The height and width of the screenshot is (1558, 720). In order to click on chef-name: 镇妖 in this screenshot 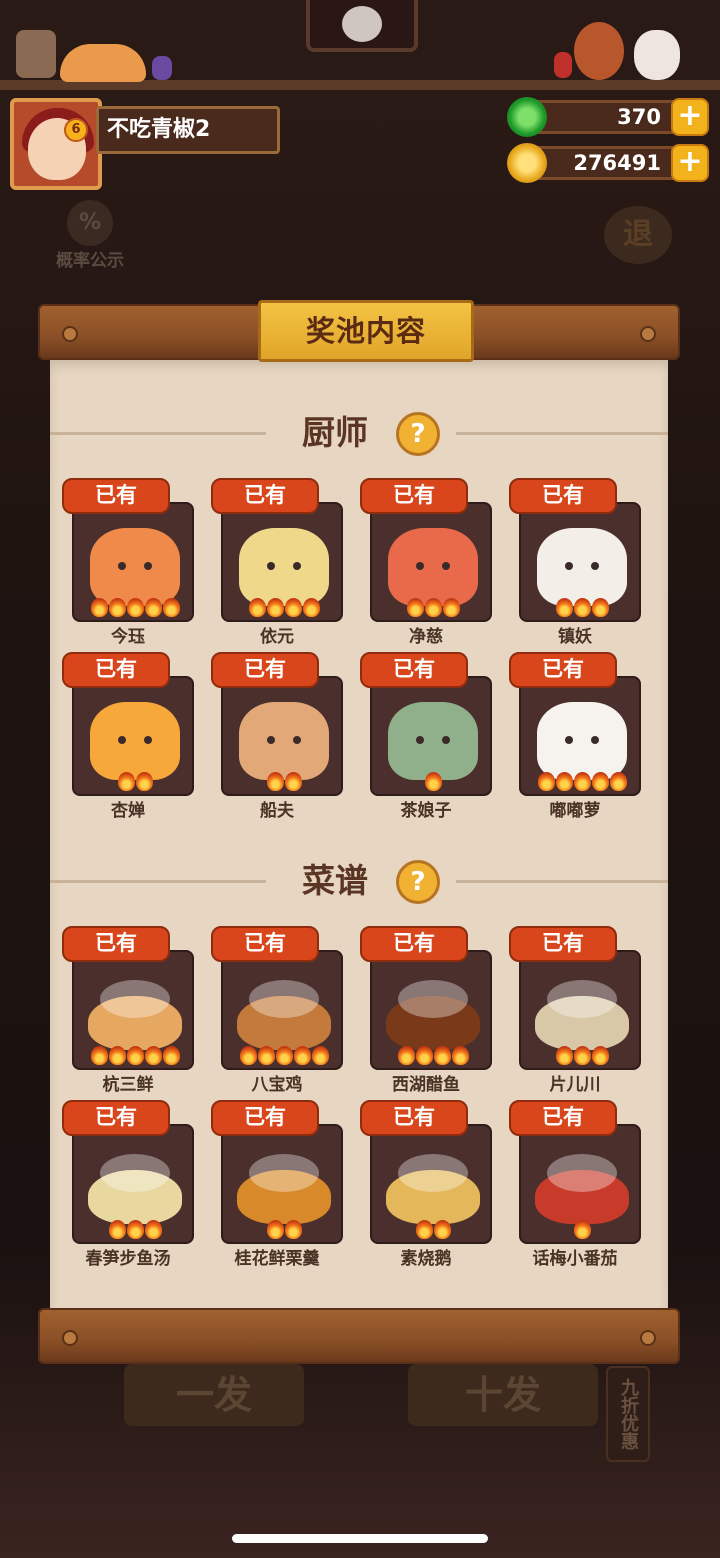, I will do `click(575, 637)`.